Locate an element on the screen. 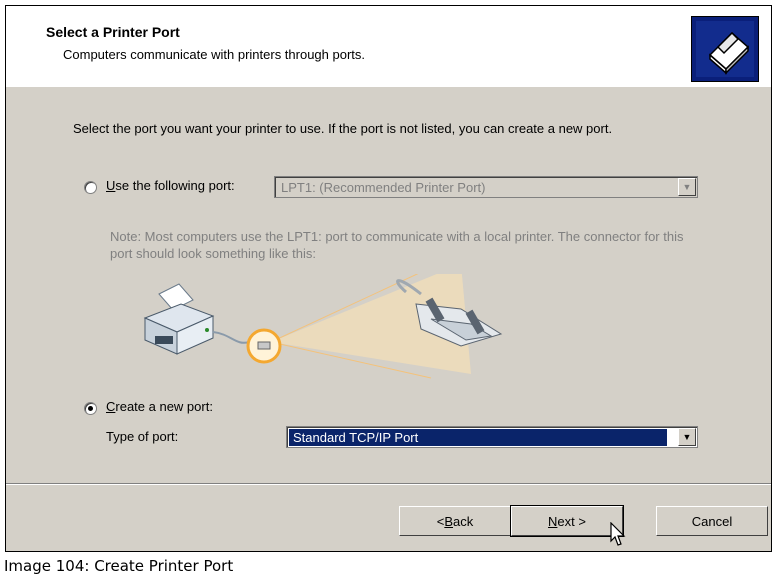 The height and width of the screenshot is (583, 777). radio-selected-dot is located at coordinates (90, 408).